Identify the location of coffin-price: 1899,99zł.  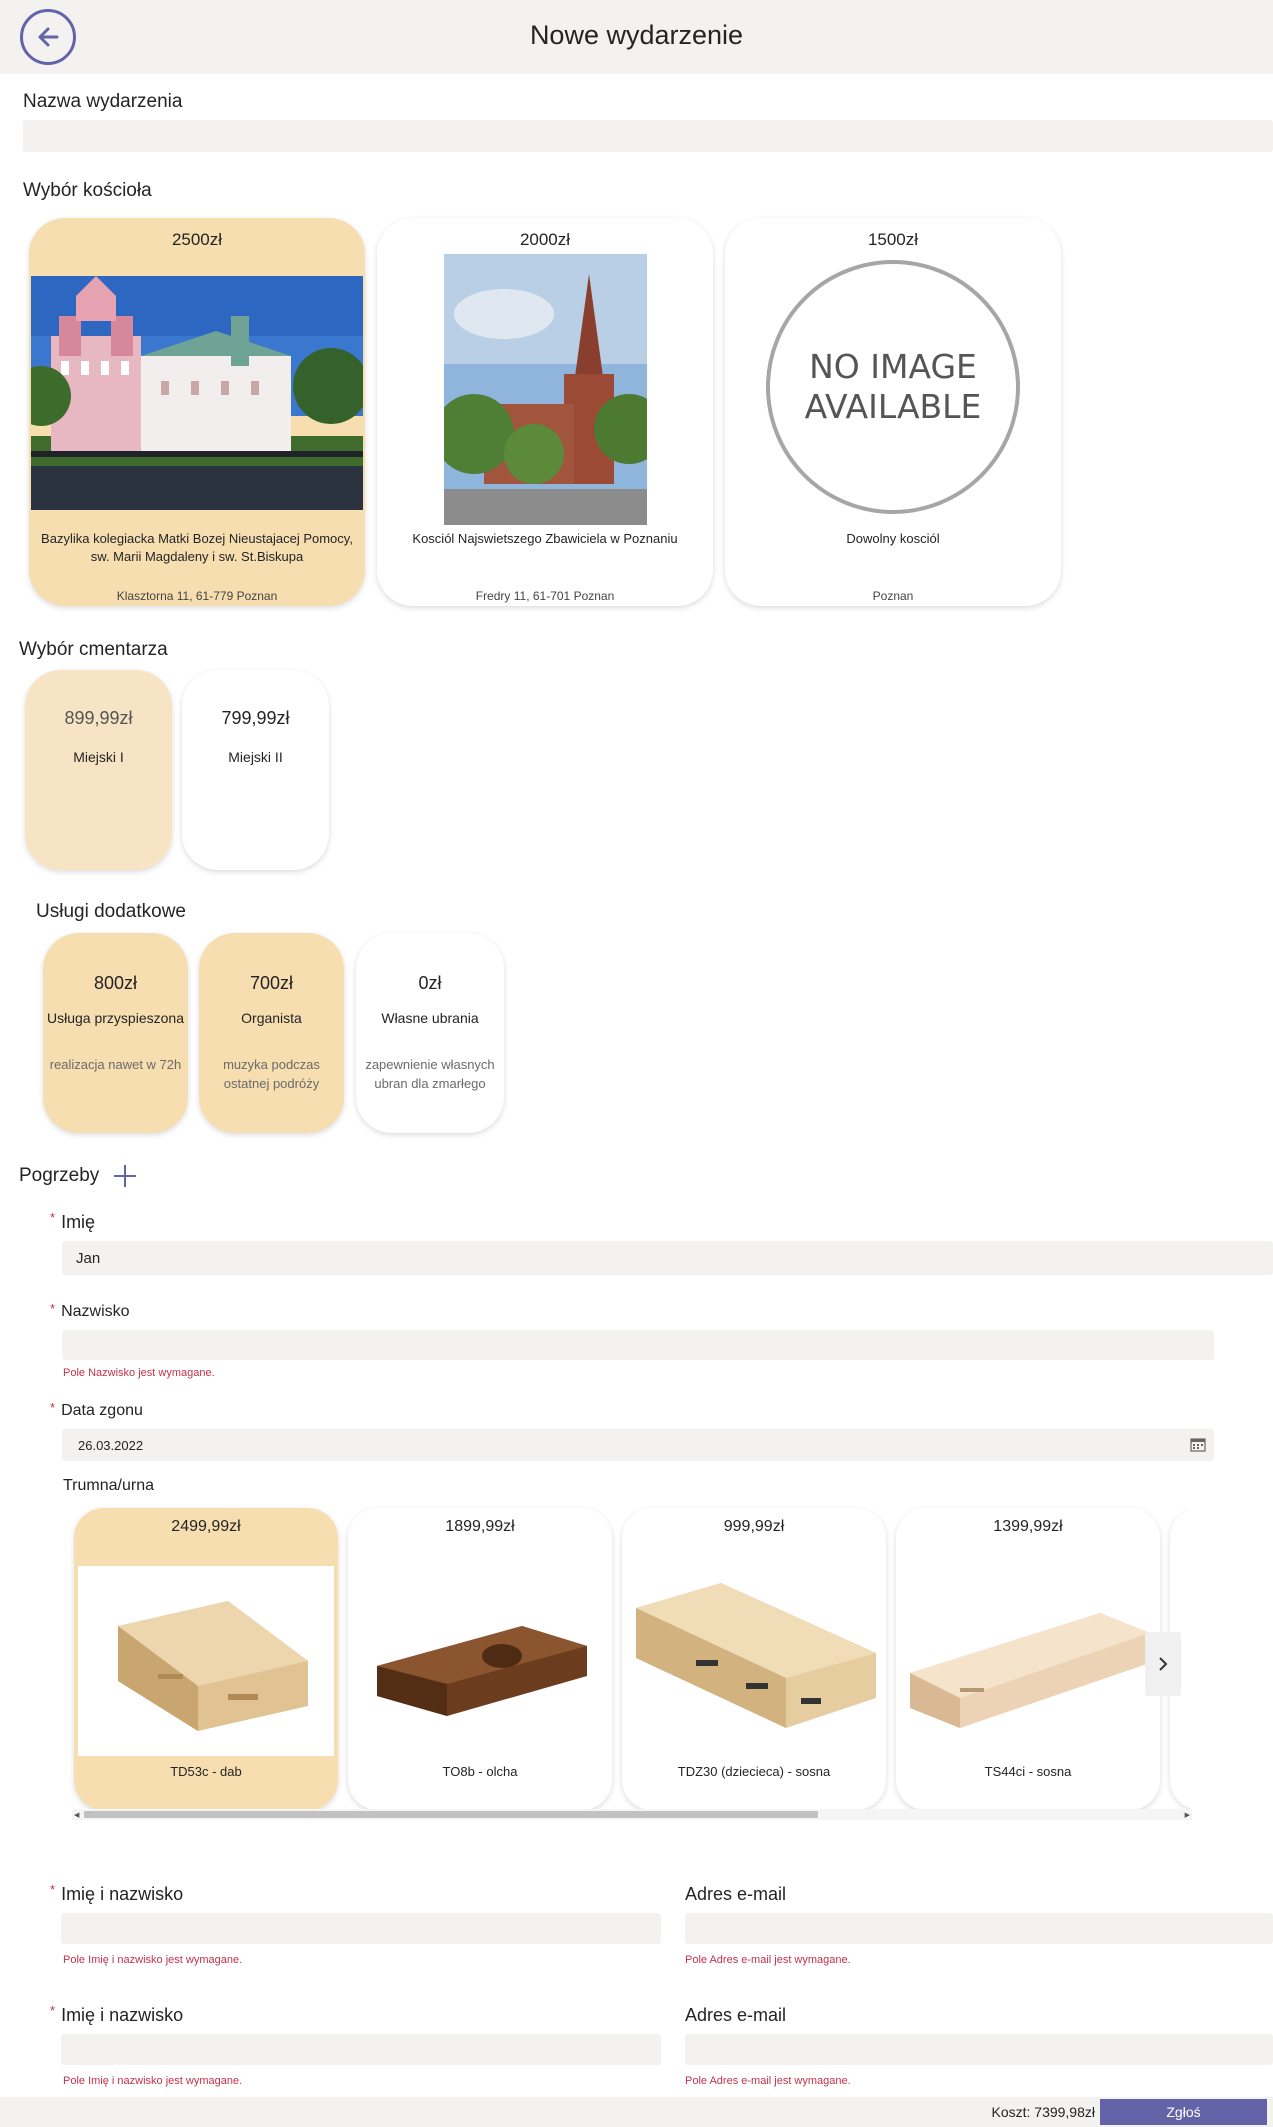
(480, 1526).